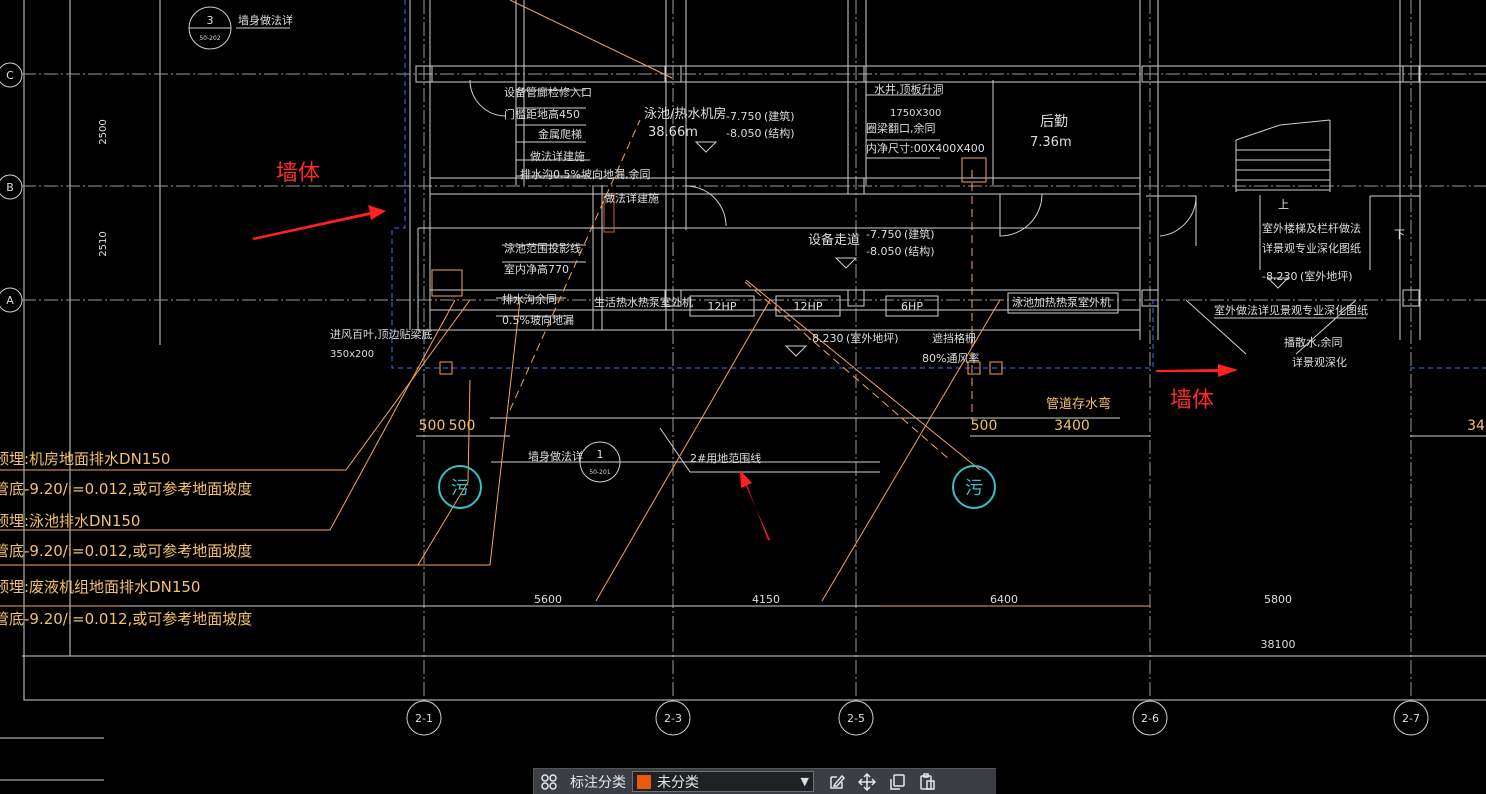 The image size is (1486, 794). Describe the element at coordinates (834, 240) in the screenshot. I see `room-corridor: 设备走道` at that location.